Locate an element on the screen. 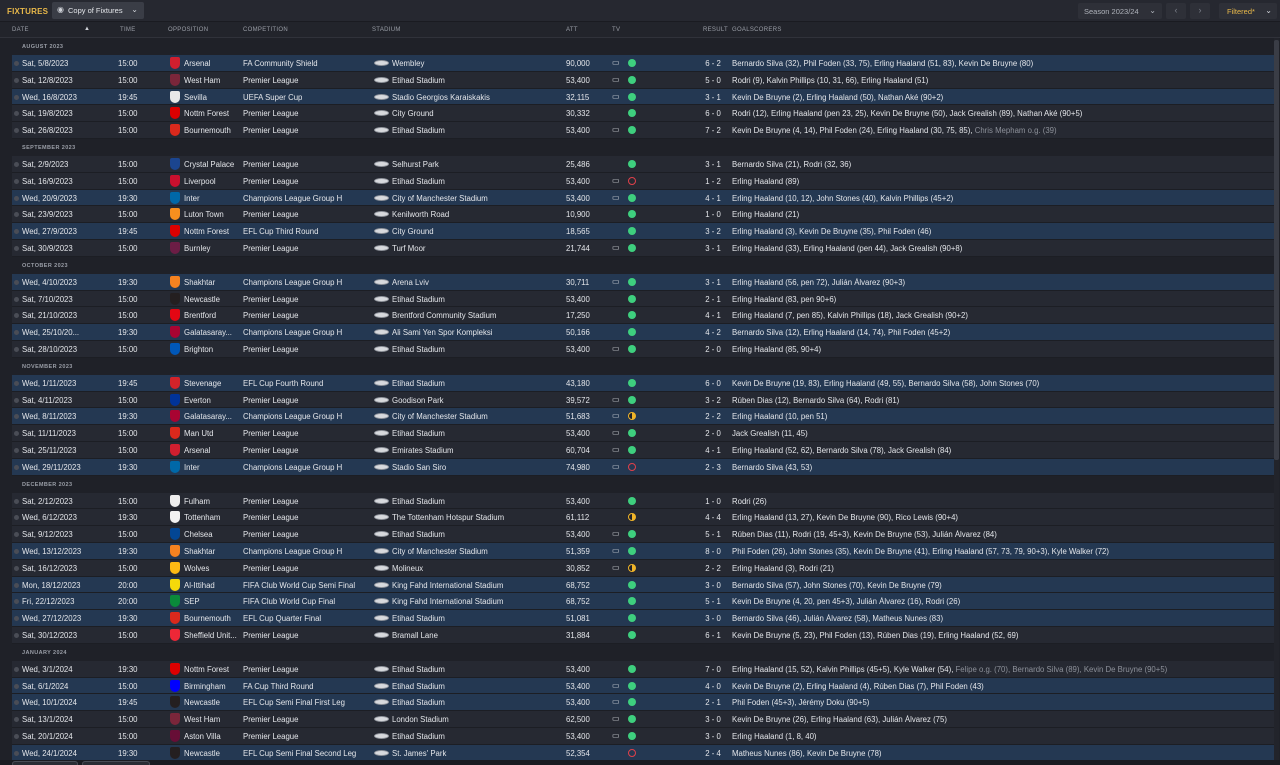 The width and height of the screenshot is (1280, 765). opposition-link: SEP is located at coordinates (212, 601).